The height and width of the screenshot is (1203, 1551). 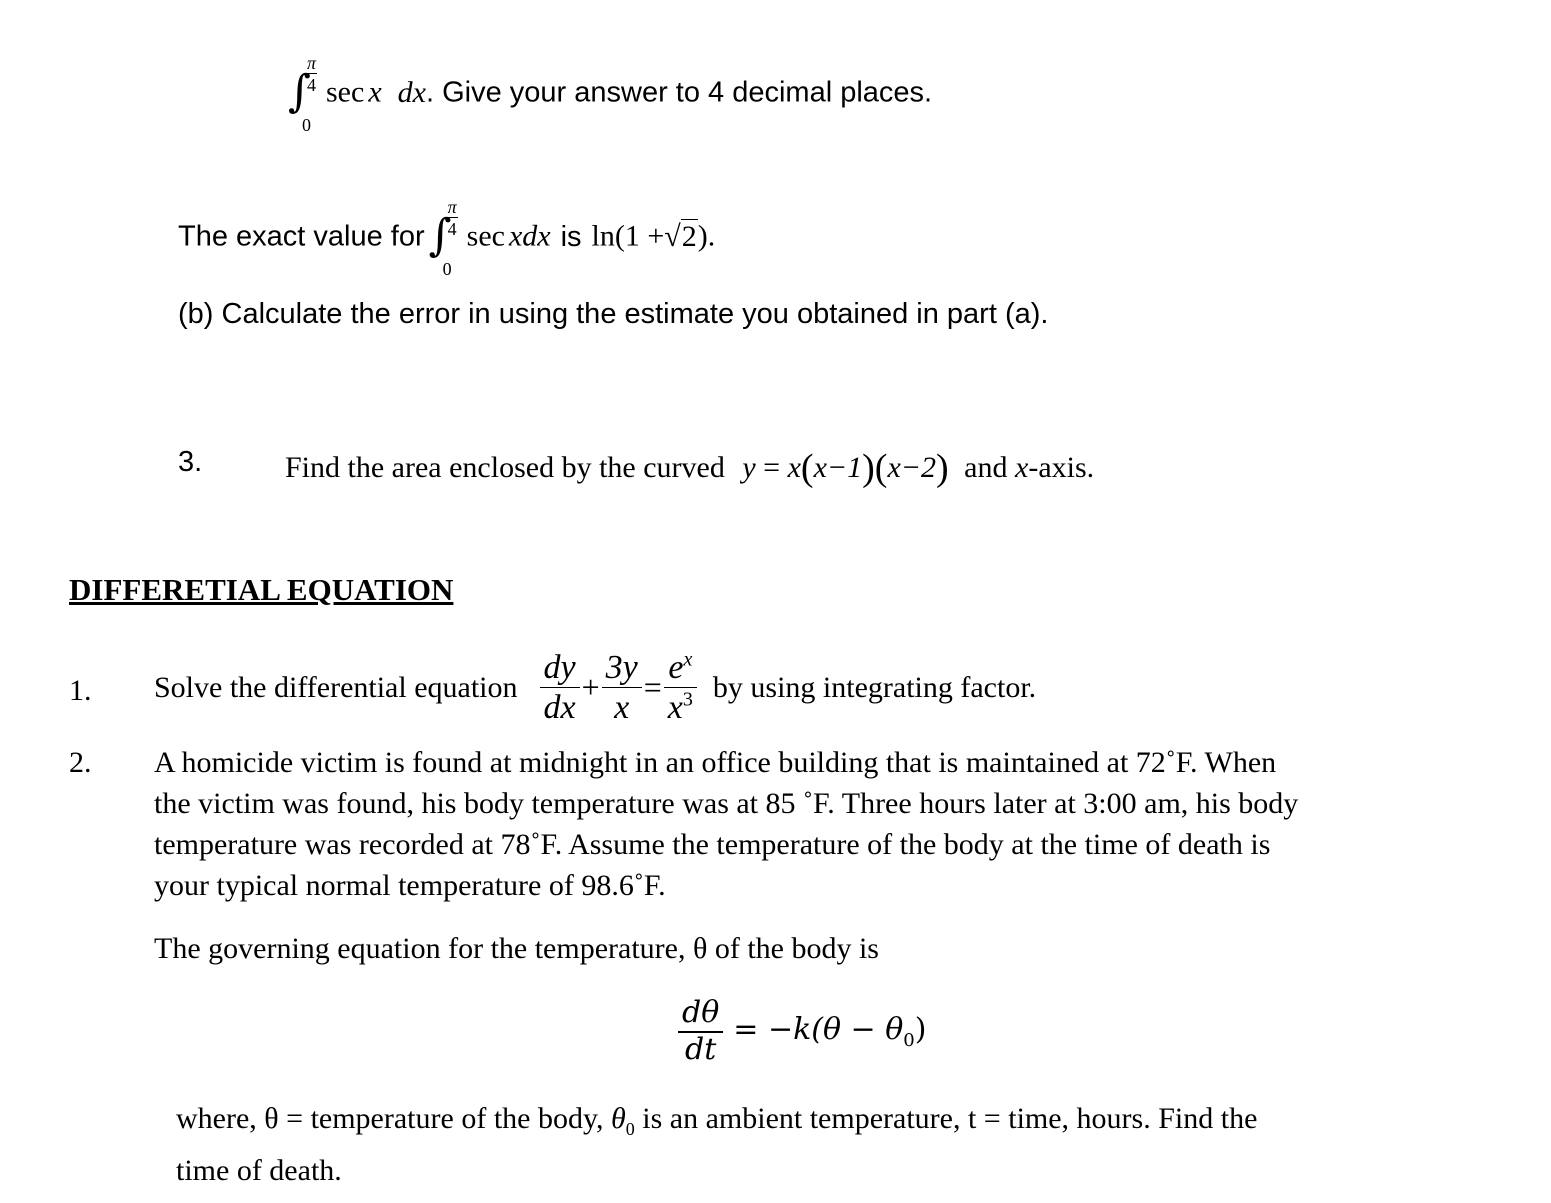 I want to click on fraction-dy-dx: dy dx, so click(x=559, y=687).